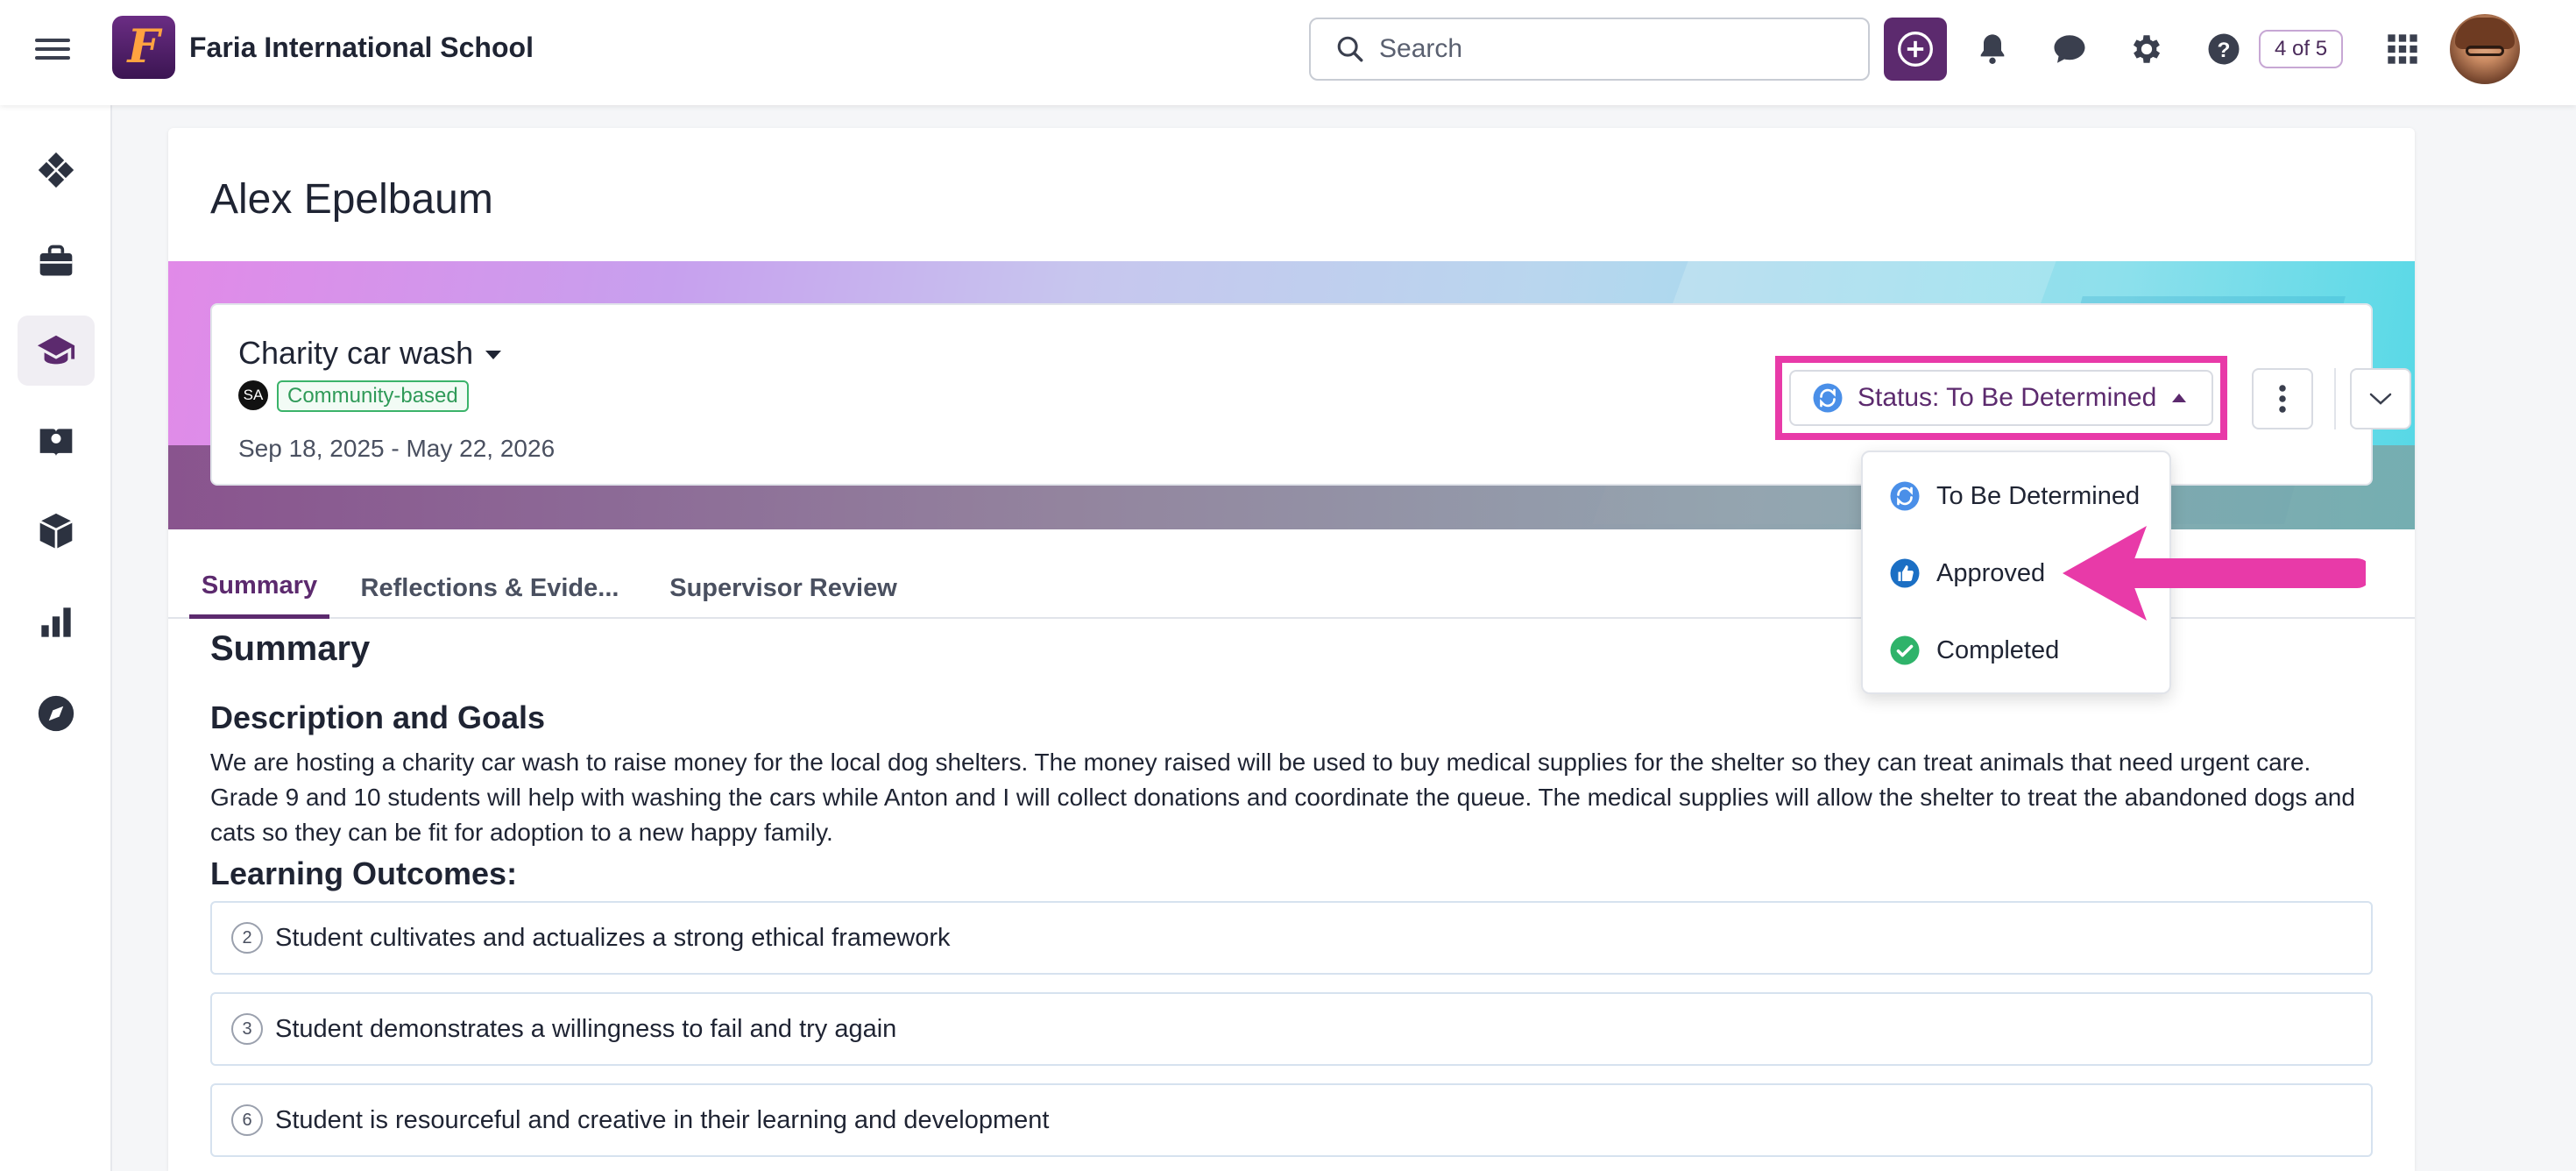 The height and width of the screenshot is (1171, 2576). Describe the element at coordinates (2402, 49) in the screenshot. I see `apps-grid-icon` at that location.